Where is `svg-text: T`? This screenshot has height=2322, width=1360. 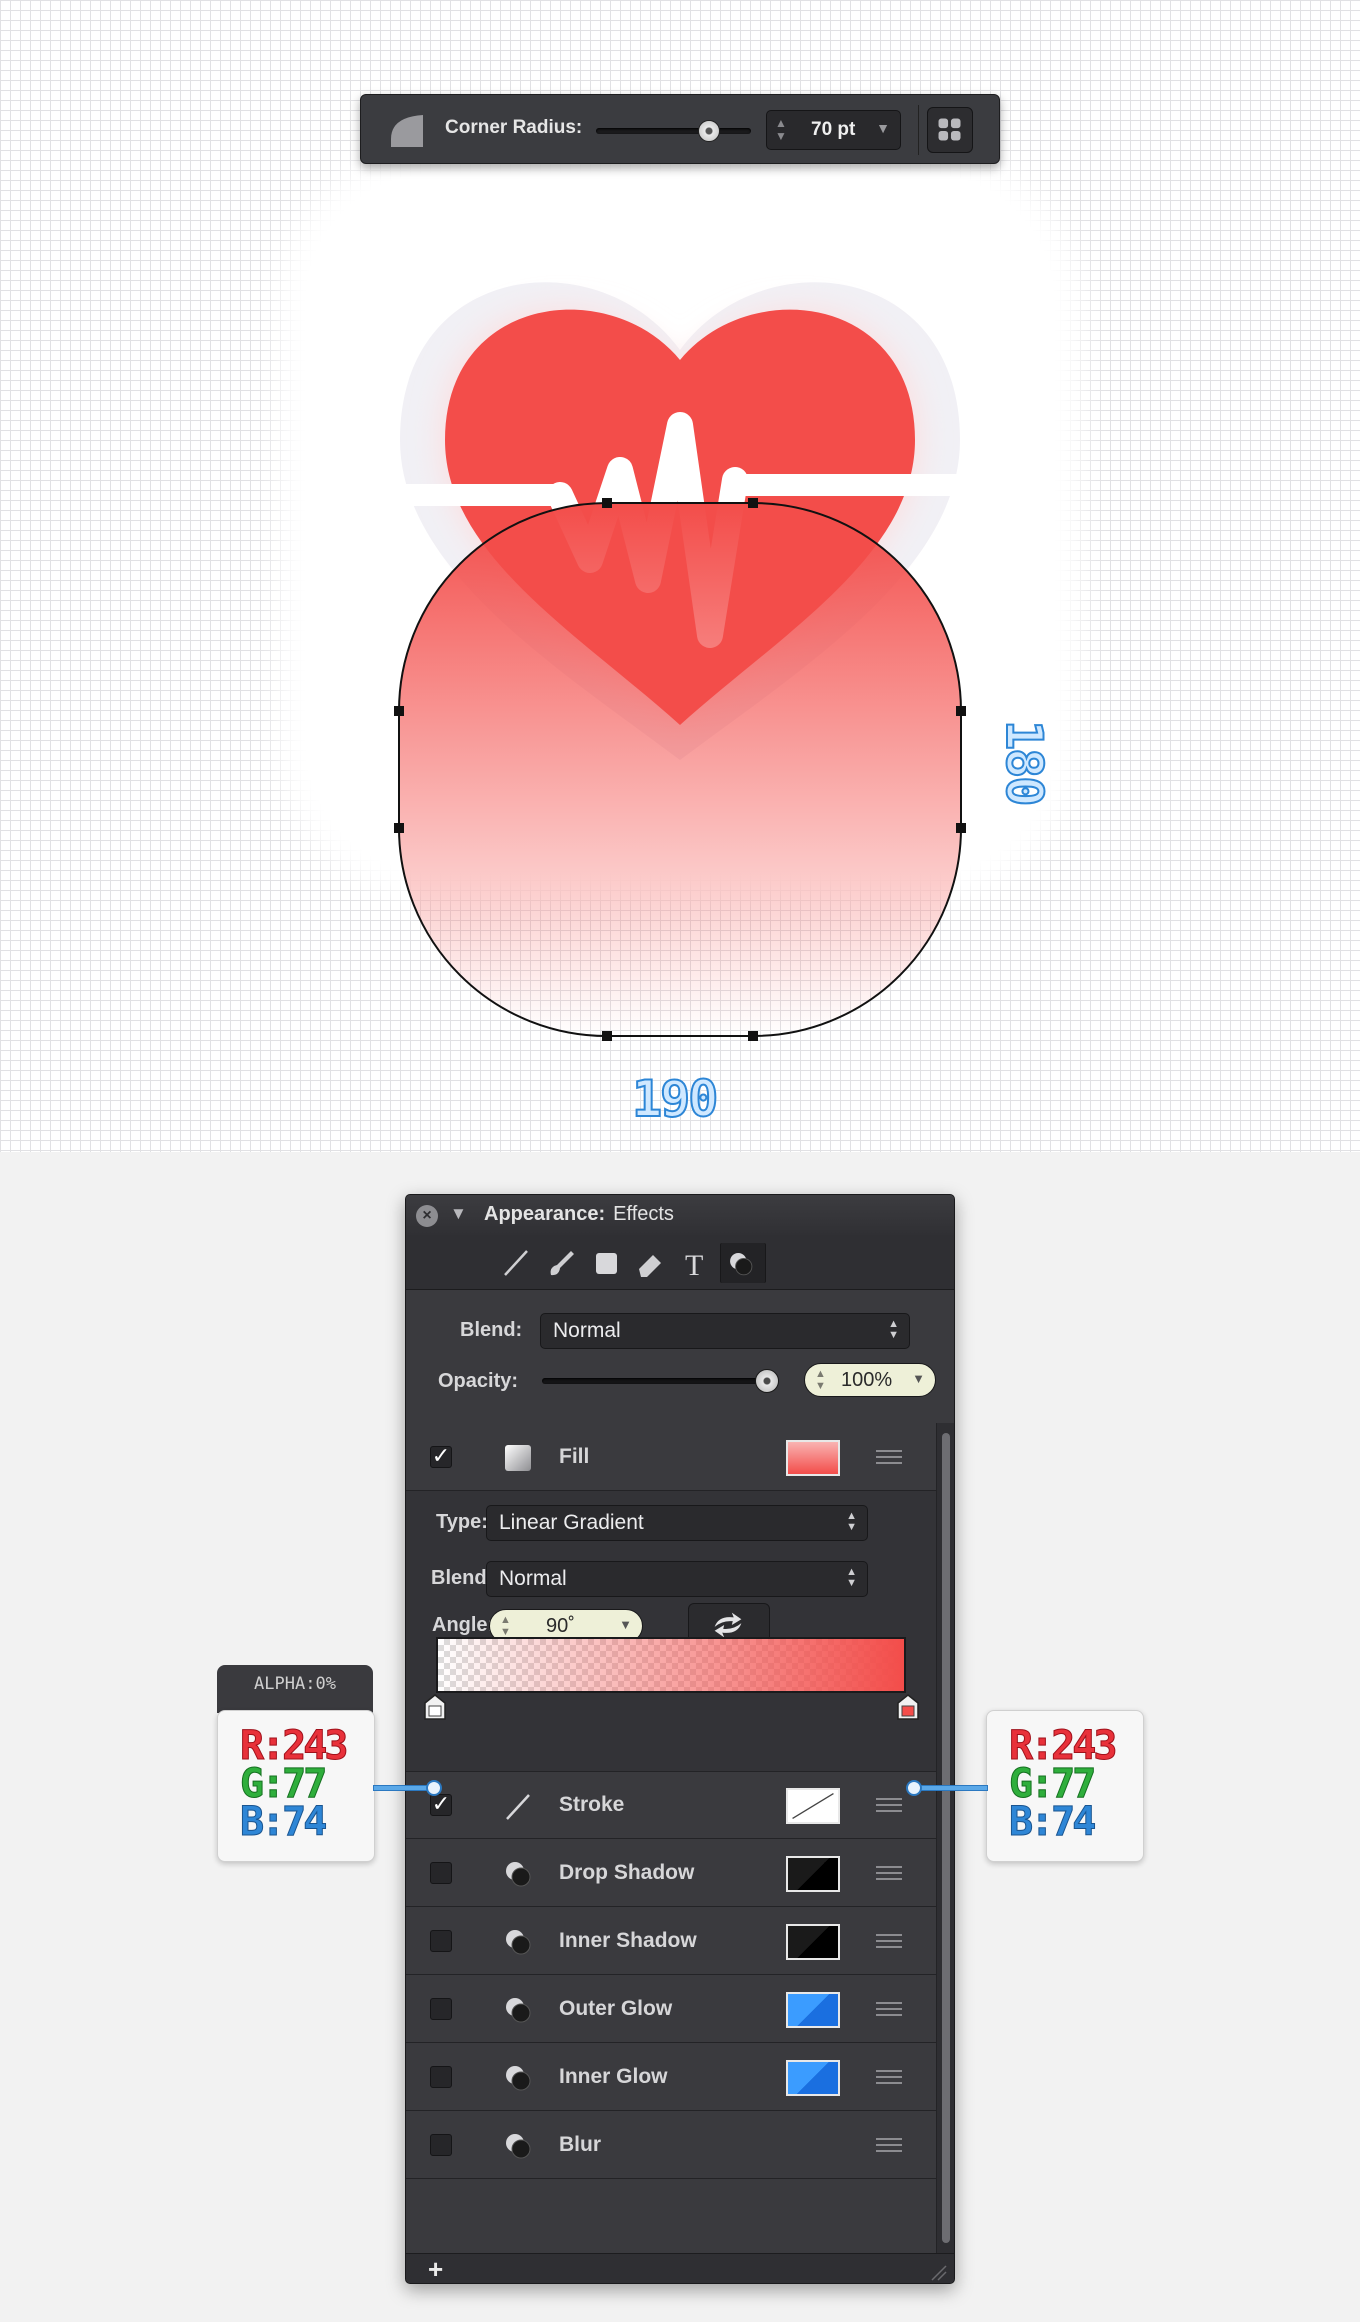
svg-text: T is located at coordinates (694, 1265).